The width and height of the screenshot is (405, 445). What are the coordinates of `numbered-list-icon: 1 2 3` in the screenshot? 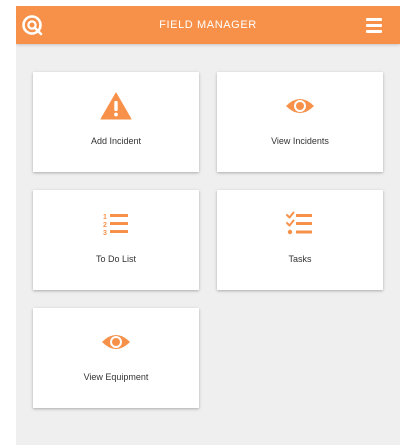 It's located at (115, 225).